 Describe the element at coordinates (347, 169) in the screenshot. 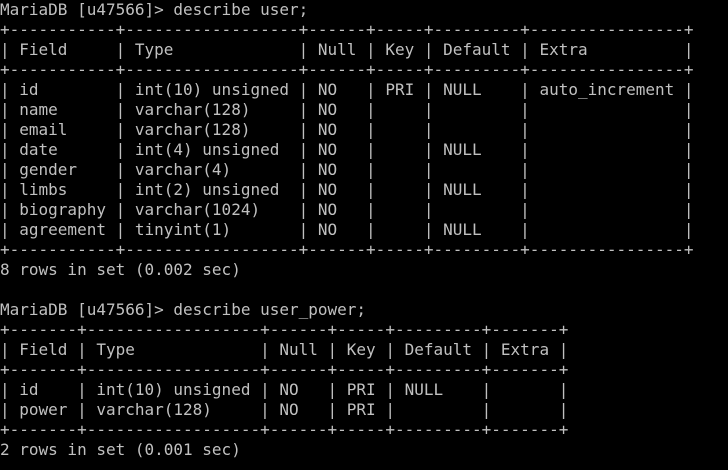

I see `table-row: | gender | varchar(4) | NO | | | |` at that location.